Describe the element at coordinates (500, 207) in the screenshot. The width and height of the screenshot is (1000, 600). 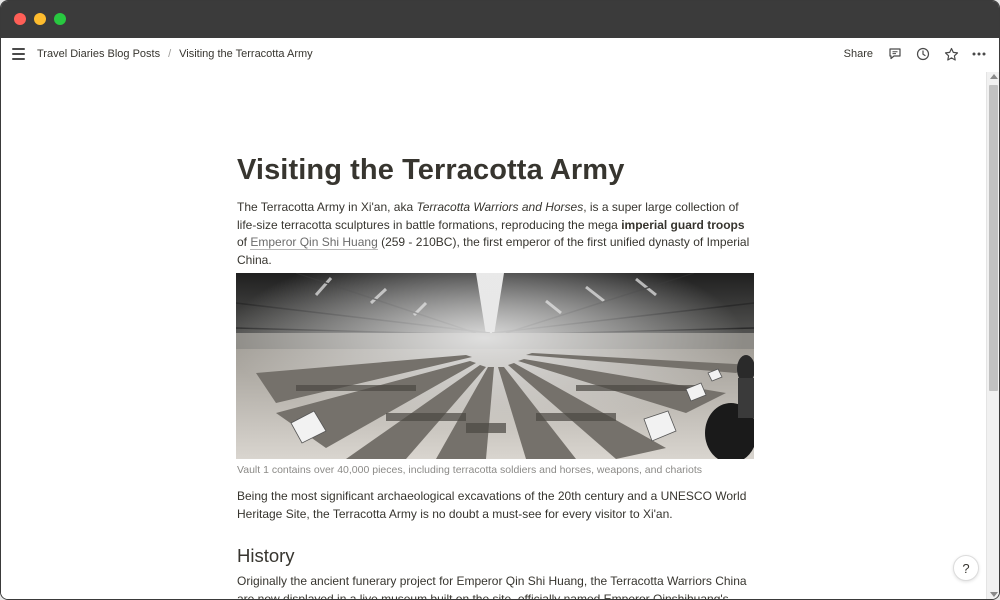
I see `intro-italic-text: Terracotta Warriors and Horses` at that location.